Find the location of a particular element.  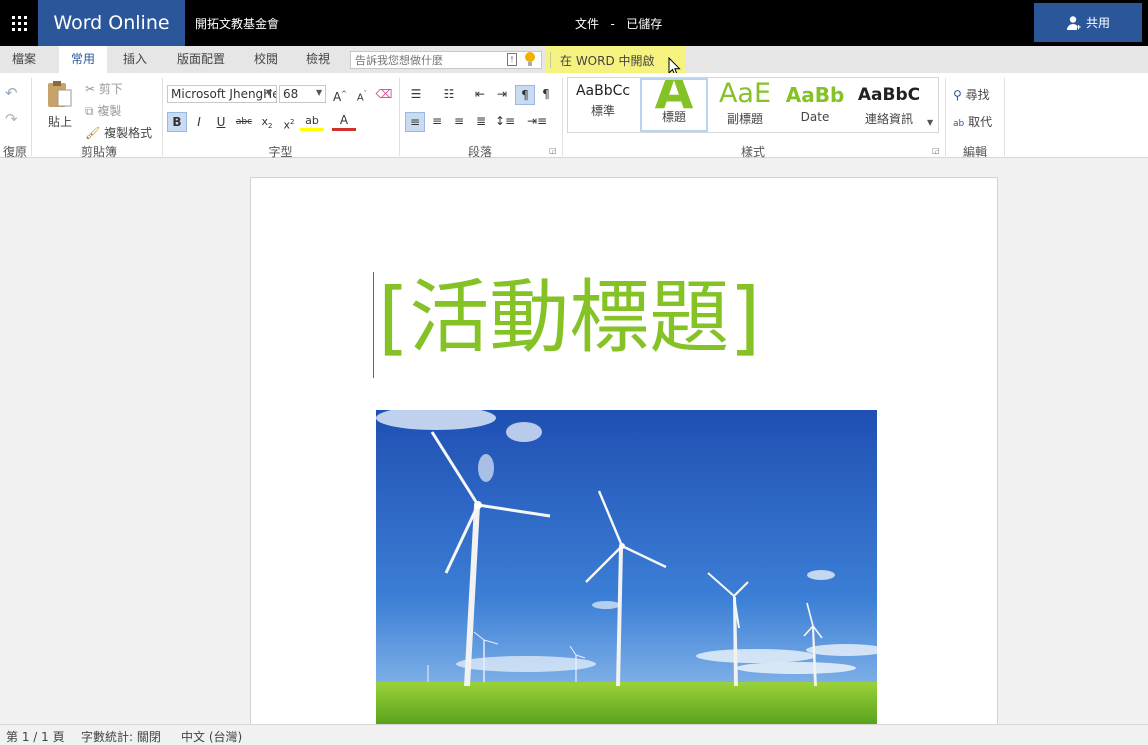

justify-icon: ≣ is located at coordinates (481, 121).